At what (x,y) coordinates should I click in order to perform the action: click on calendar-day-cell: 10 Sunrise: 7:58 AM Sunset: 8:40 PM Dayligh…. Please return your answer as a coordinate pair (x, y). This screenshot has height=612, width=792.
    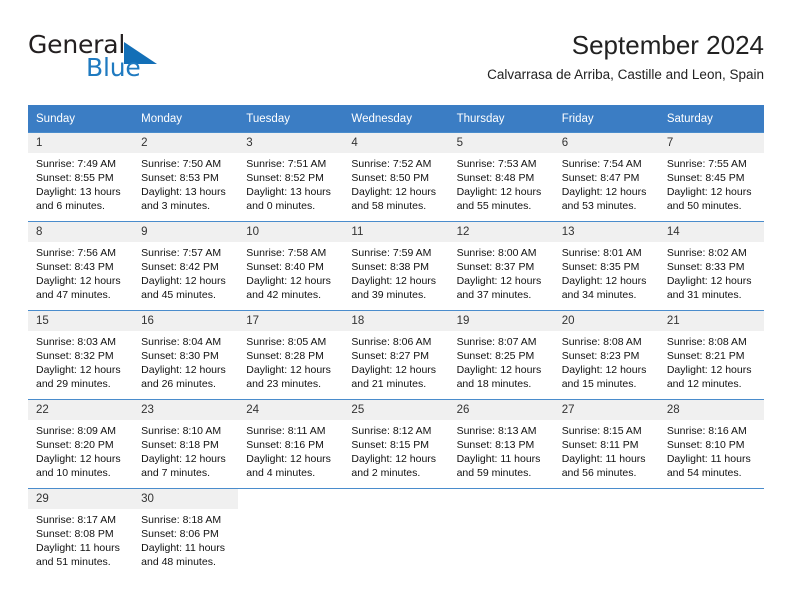
    Looking at the image, I should click on (291, 266).